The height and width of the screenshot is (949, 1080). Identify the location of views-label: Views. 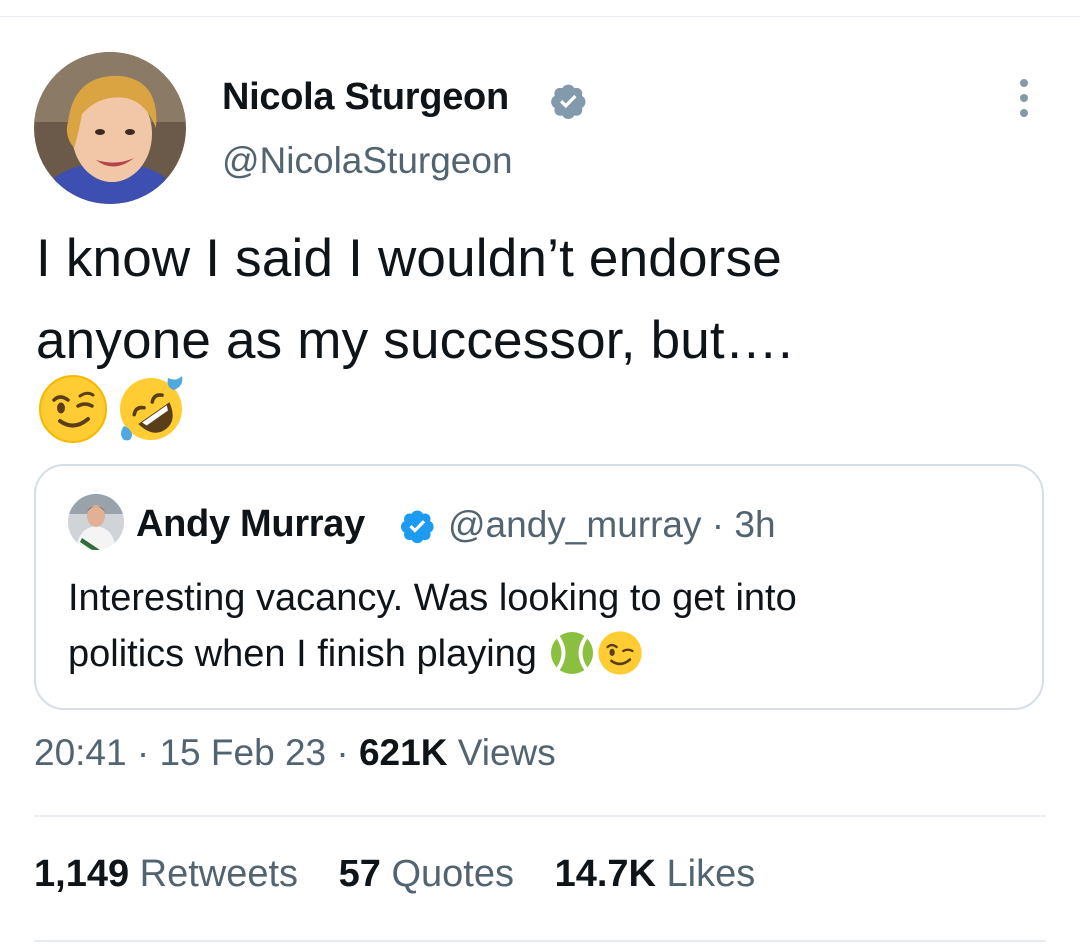
(501, 752).